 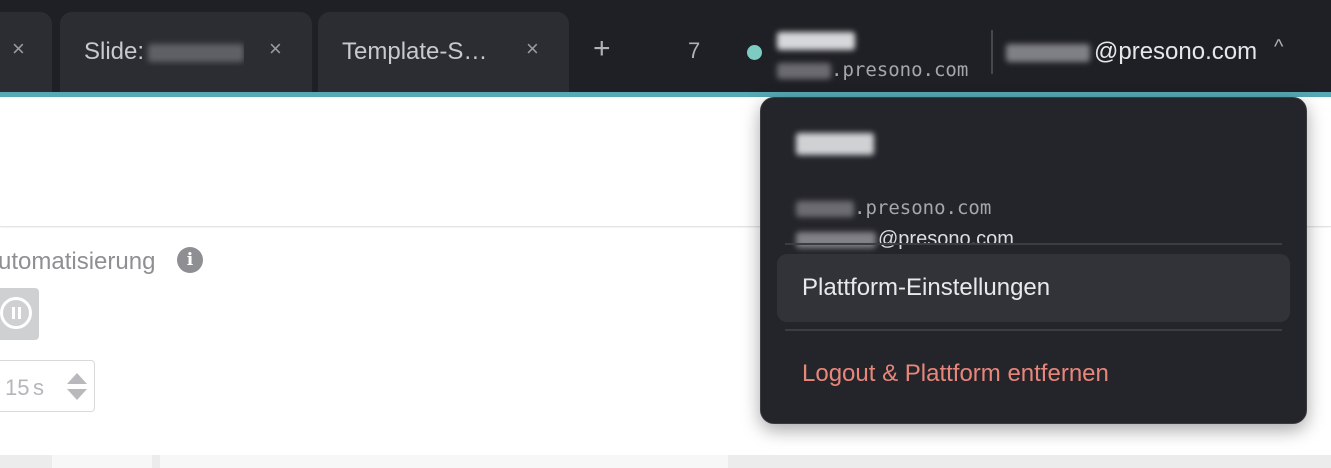 I want to click on bottom-strip, so click(x=665, y=461).